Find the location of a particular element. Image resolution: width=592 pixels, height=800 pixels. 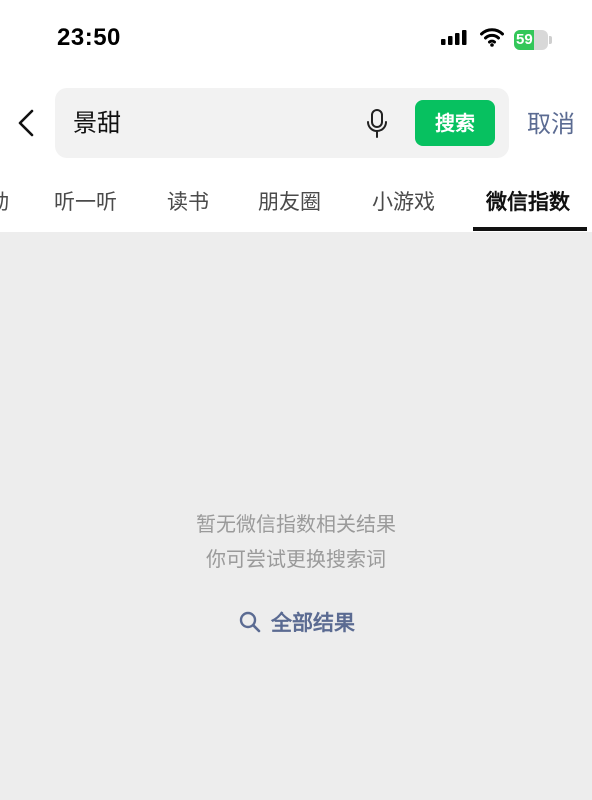

tab-listen: 听一听 is located at coordinates (85, 201).